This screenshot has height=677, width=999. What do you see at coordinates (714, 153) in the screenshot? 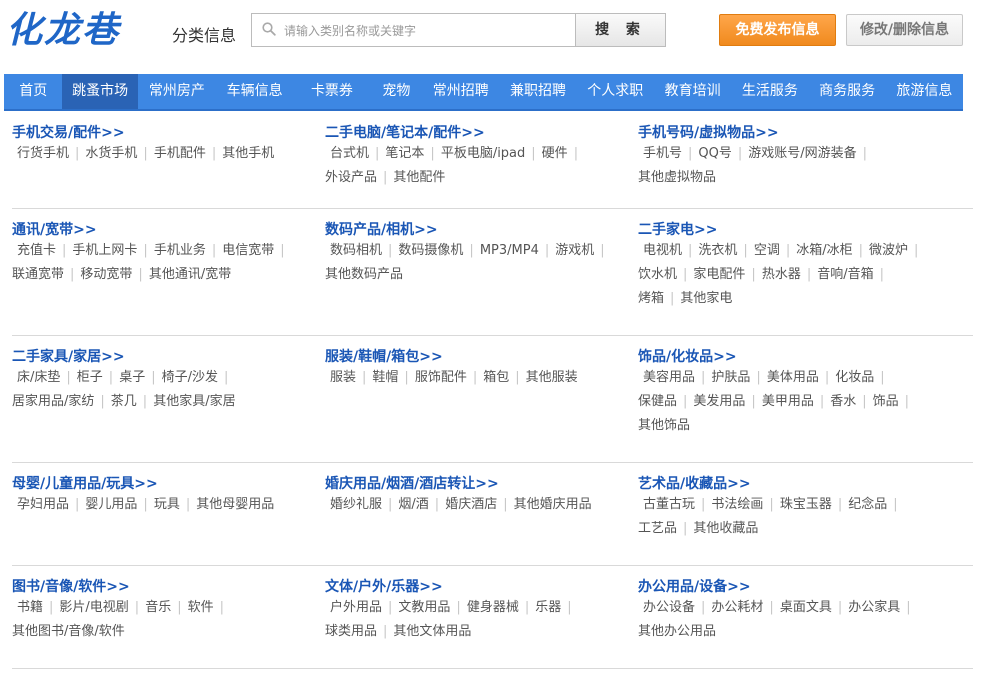
I see `subcategory-link: QQ号` at bounding box center [714, 153].